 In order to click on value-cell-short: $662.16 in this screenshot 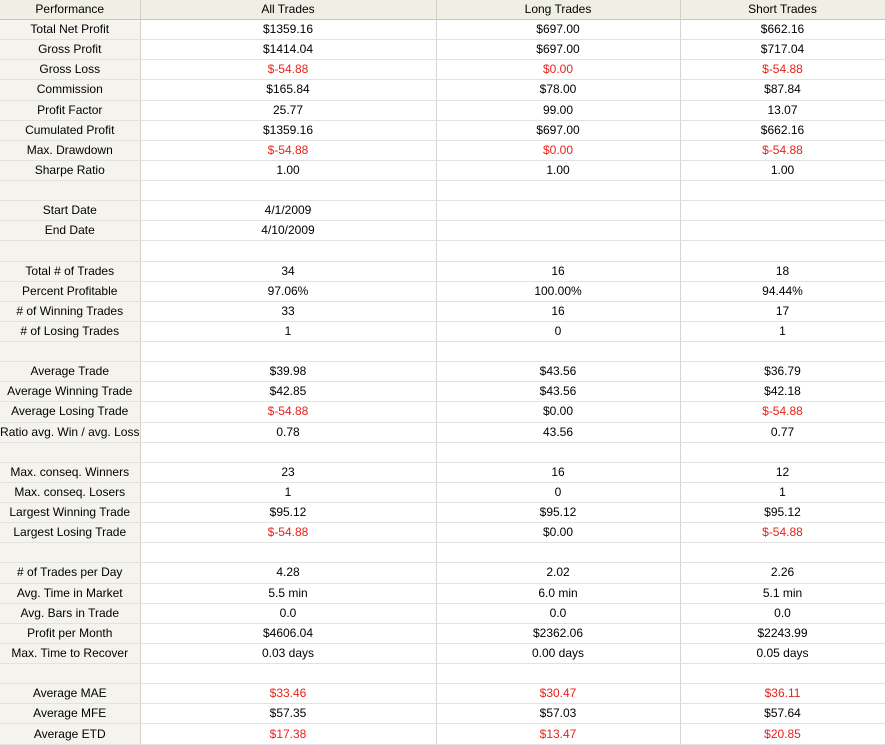, I will do `click(782, 30)`.